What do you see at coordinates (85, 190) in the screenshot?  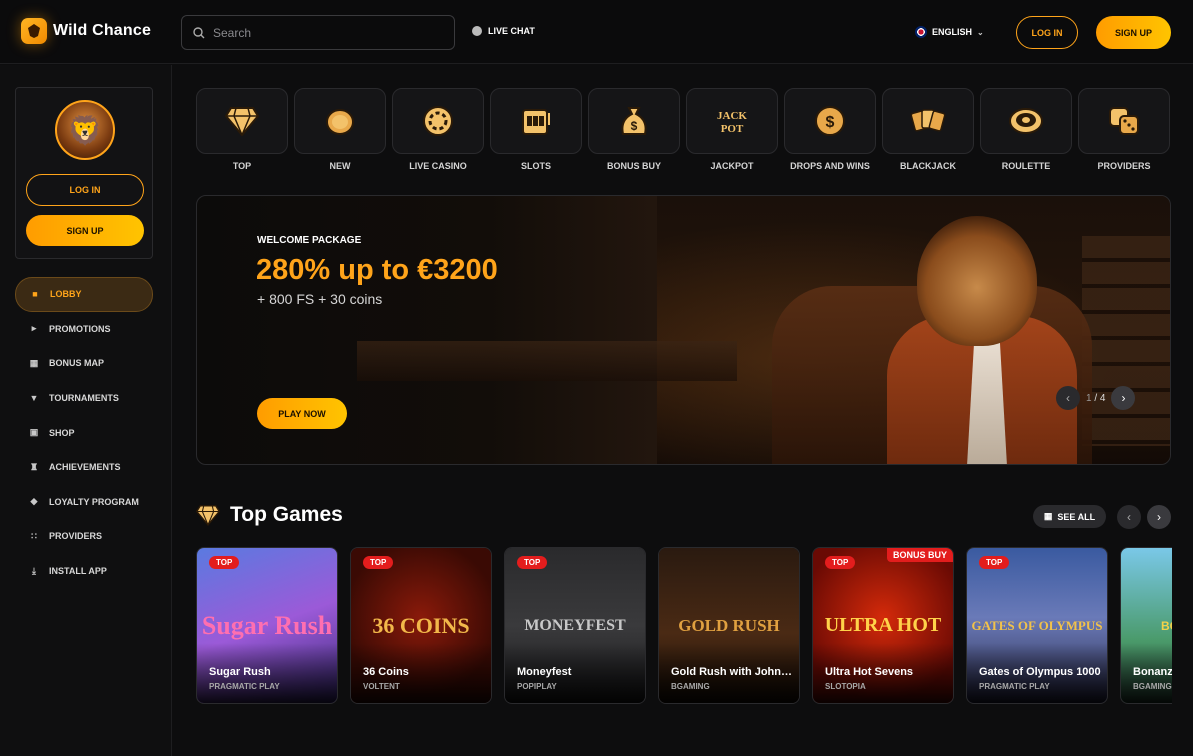 I see `sidebar-login-button: LOG IN` at bounding box center [85, 190].